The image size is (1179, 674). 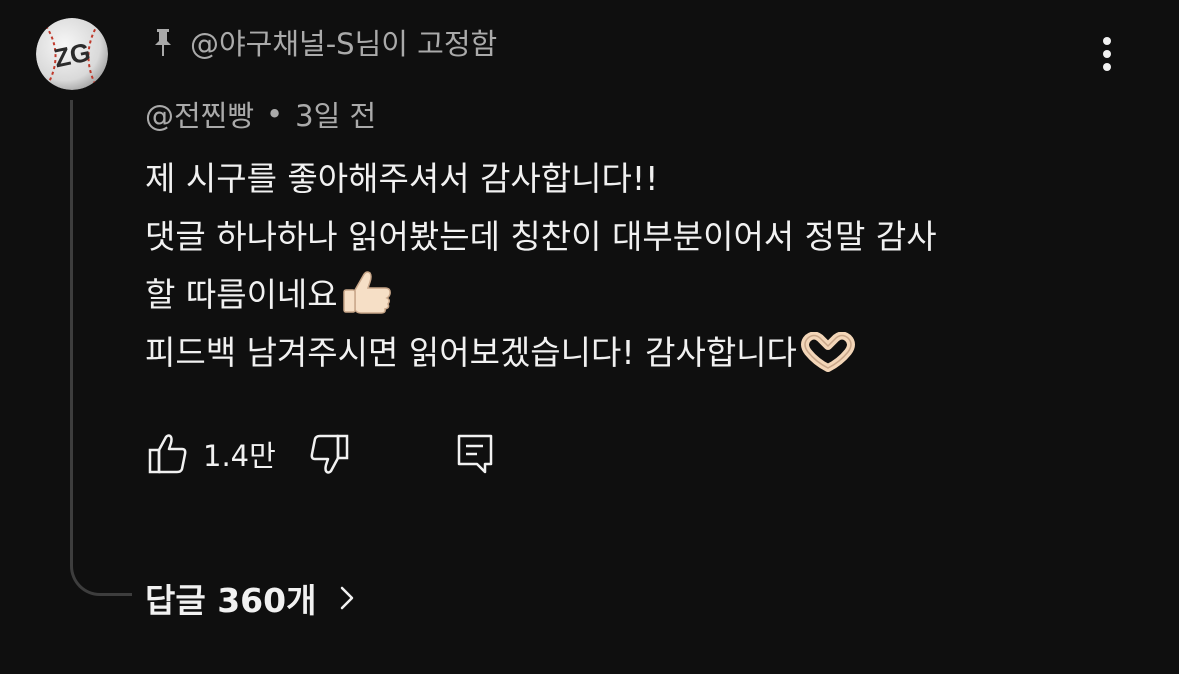 What do you see at coordinates (260, 114) in the screenshot?
I see `comment-meta: @전찐빵 • 3일 전` at bounding box center [260, 114].